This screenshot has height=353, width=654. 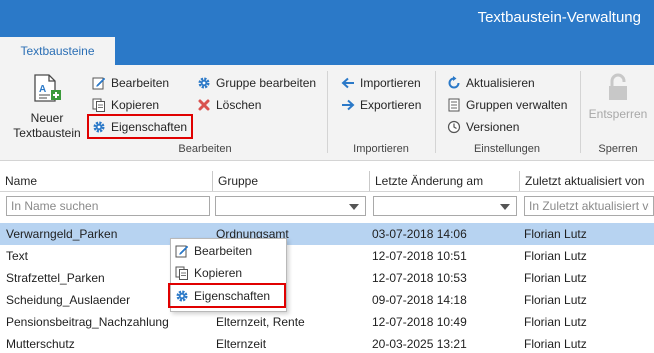 I want to click on manage-groups-label: Gruppen verwalten, so click(x=517, y=105).